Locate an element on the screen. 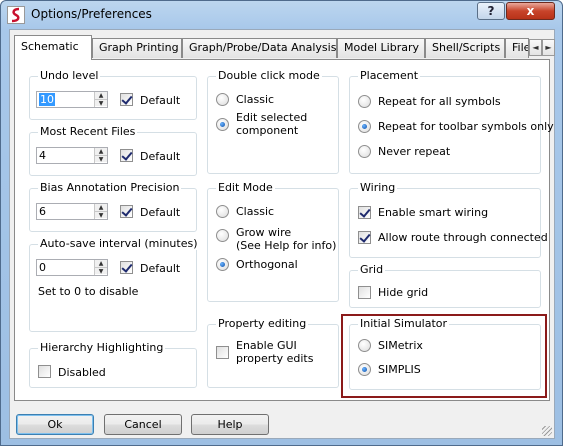 This screenshot has width=563, height=446. cancel-button: Cancel is located at coordinates (143, 424).